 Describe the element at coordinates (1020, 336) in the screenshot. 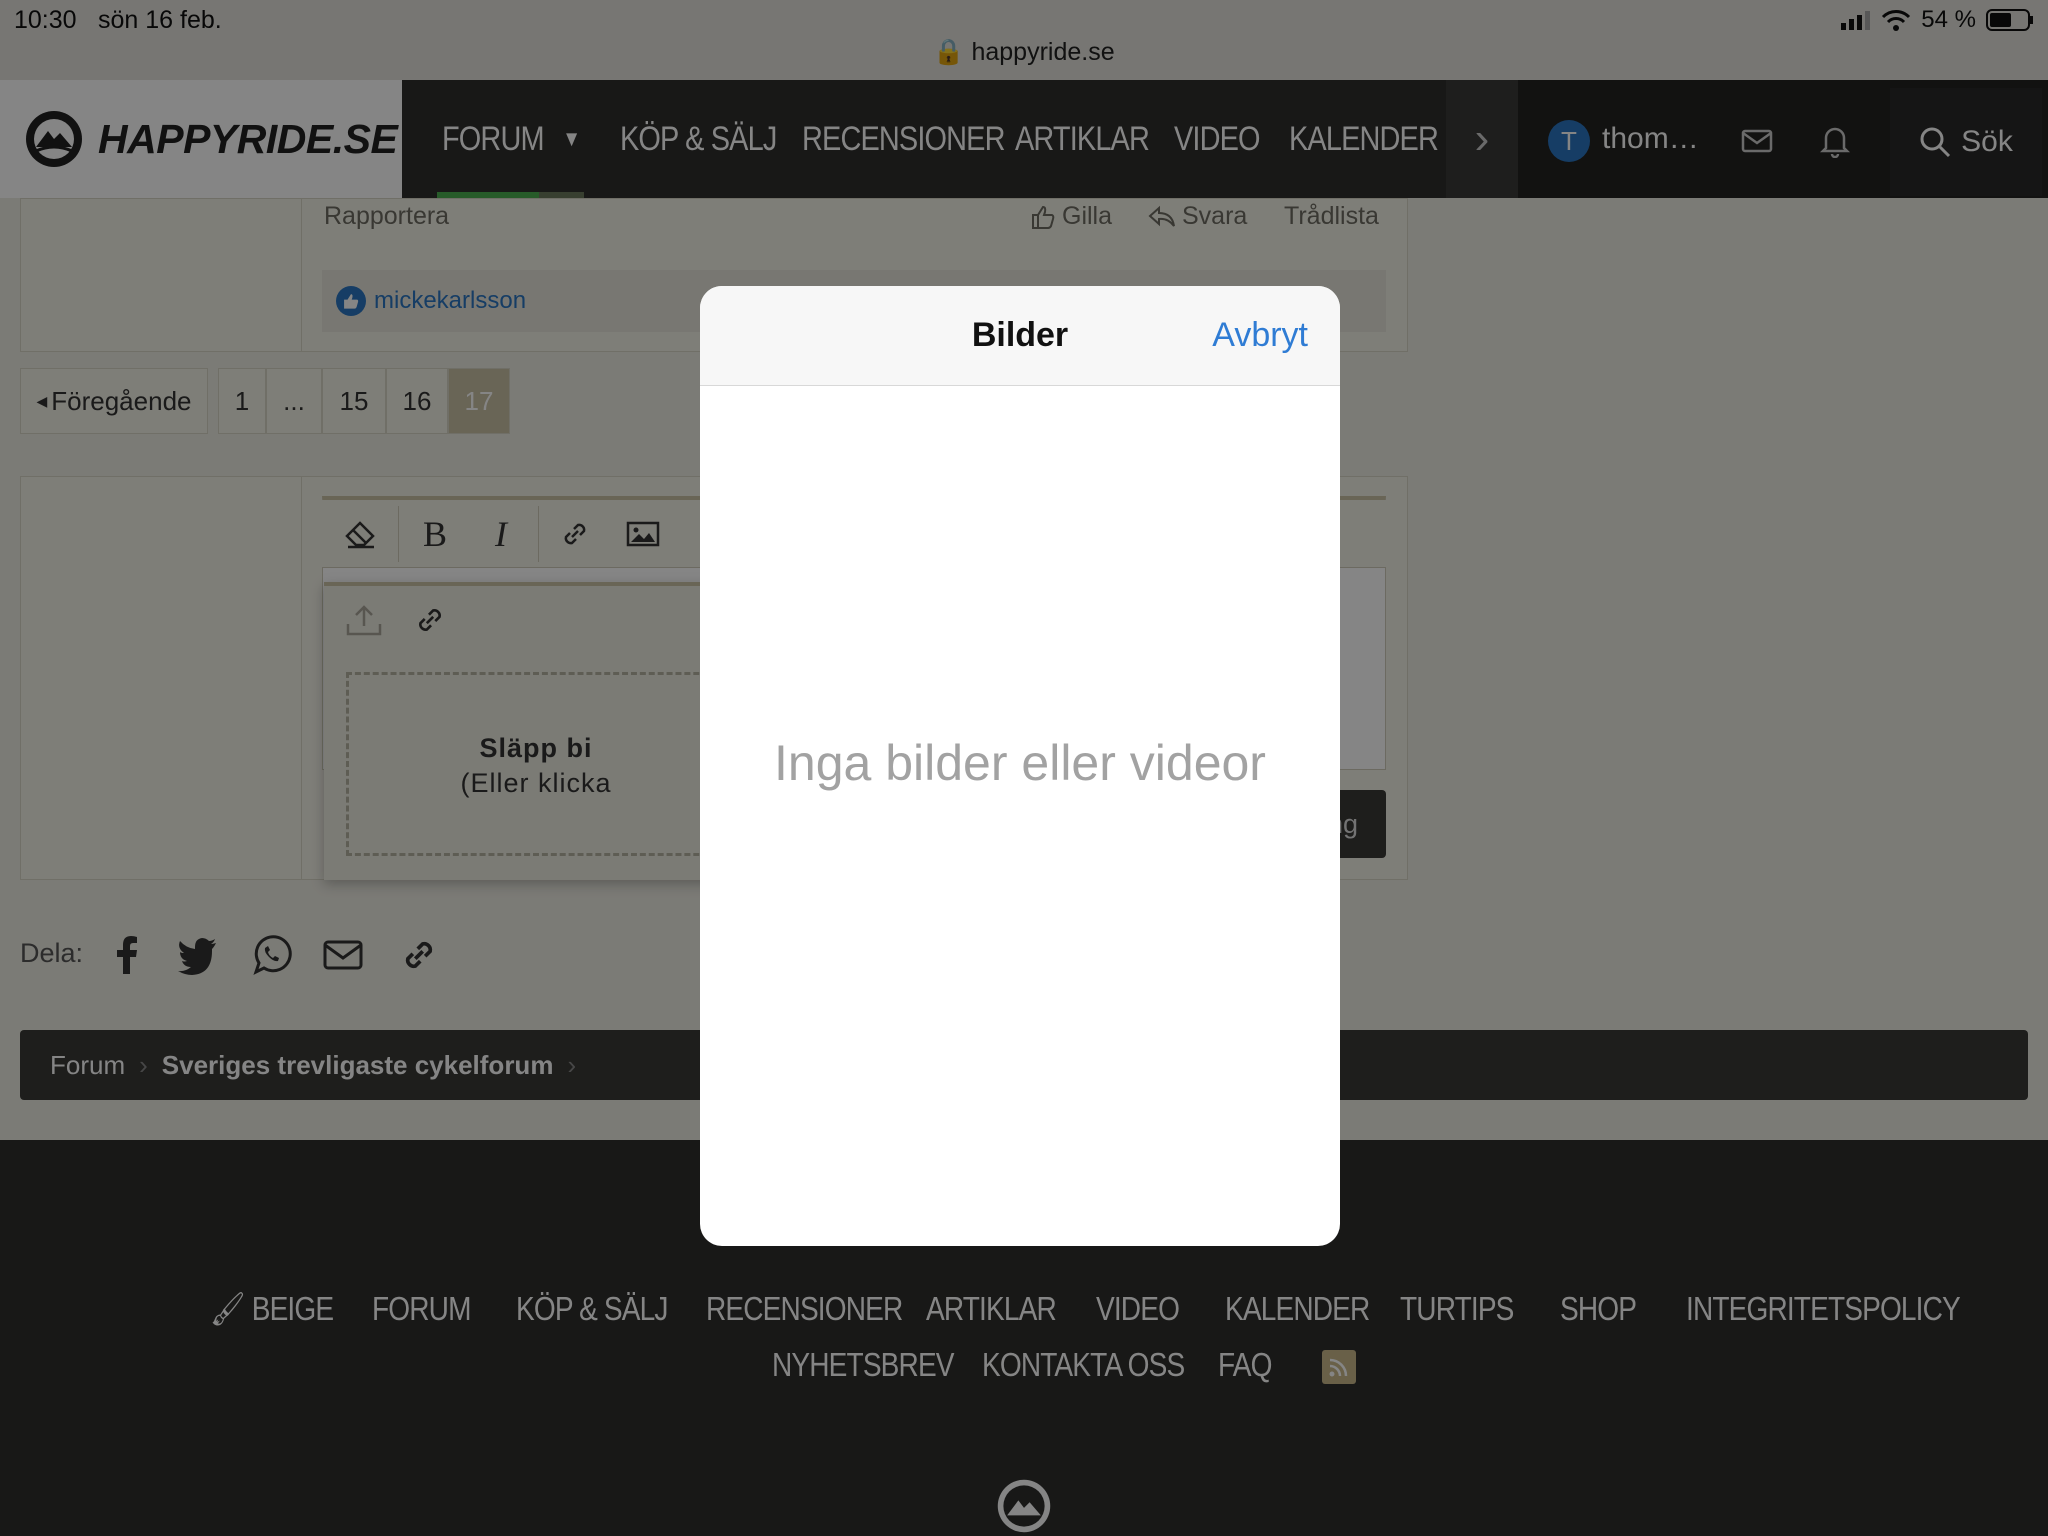

I see `modal-header: Bilder Avbryt` at that location.